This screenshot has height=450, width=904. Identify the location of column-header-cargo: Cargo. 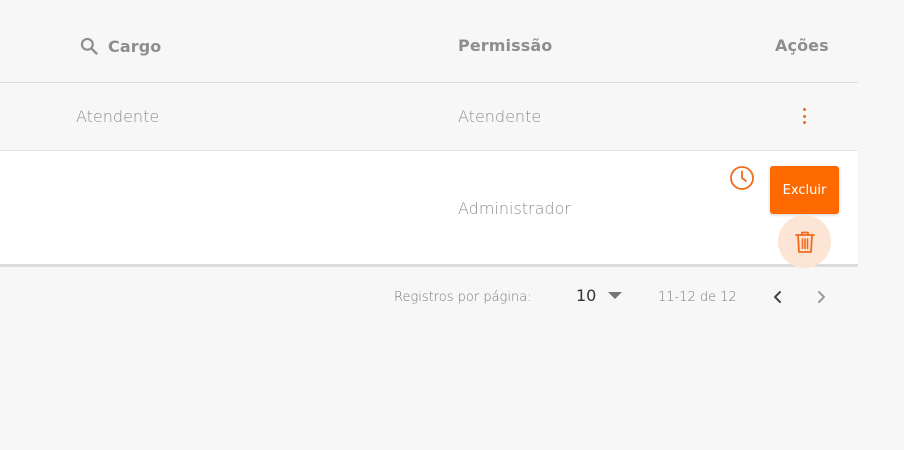
(120, 46).